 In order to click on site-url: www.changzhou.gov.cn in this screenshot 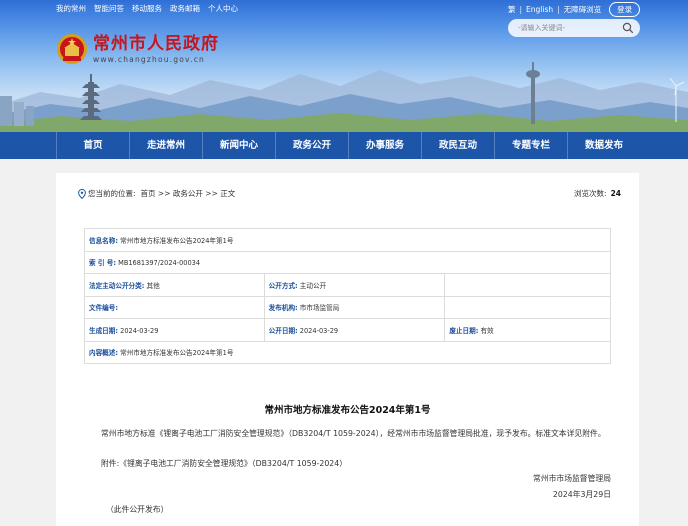, I will do `click(149, 59)`.